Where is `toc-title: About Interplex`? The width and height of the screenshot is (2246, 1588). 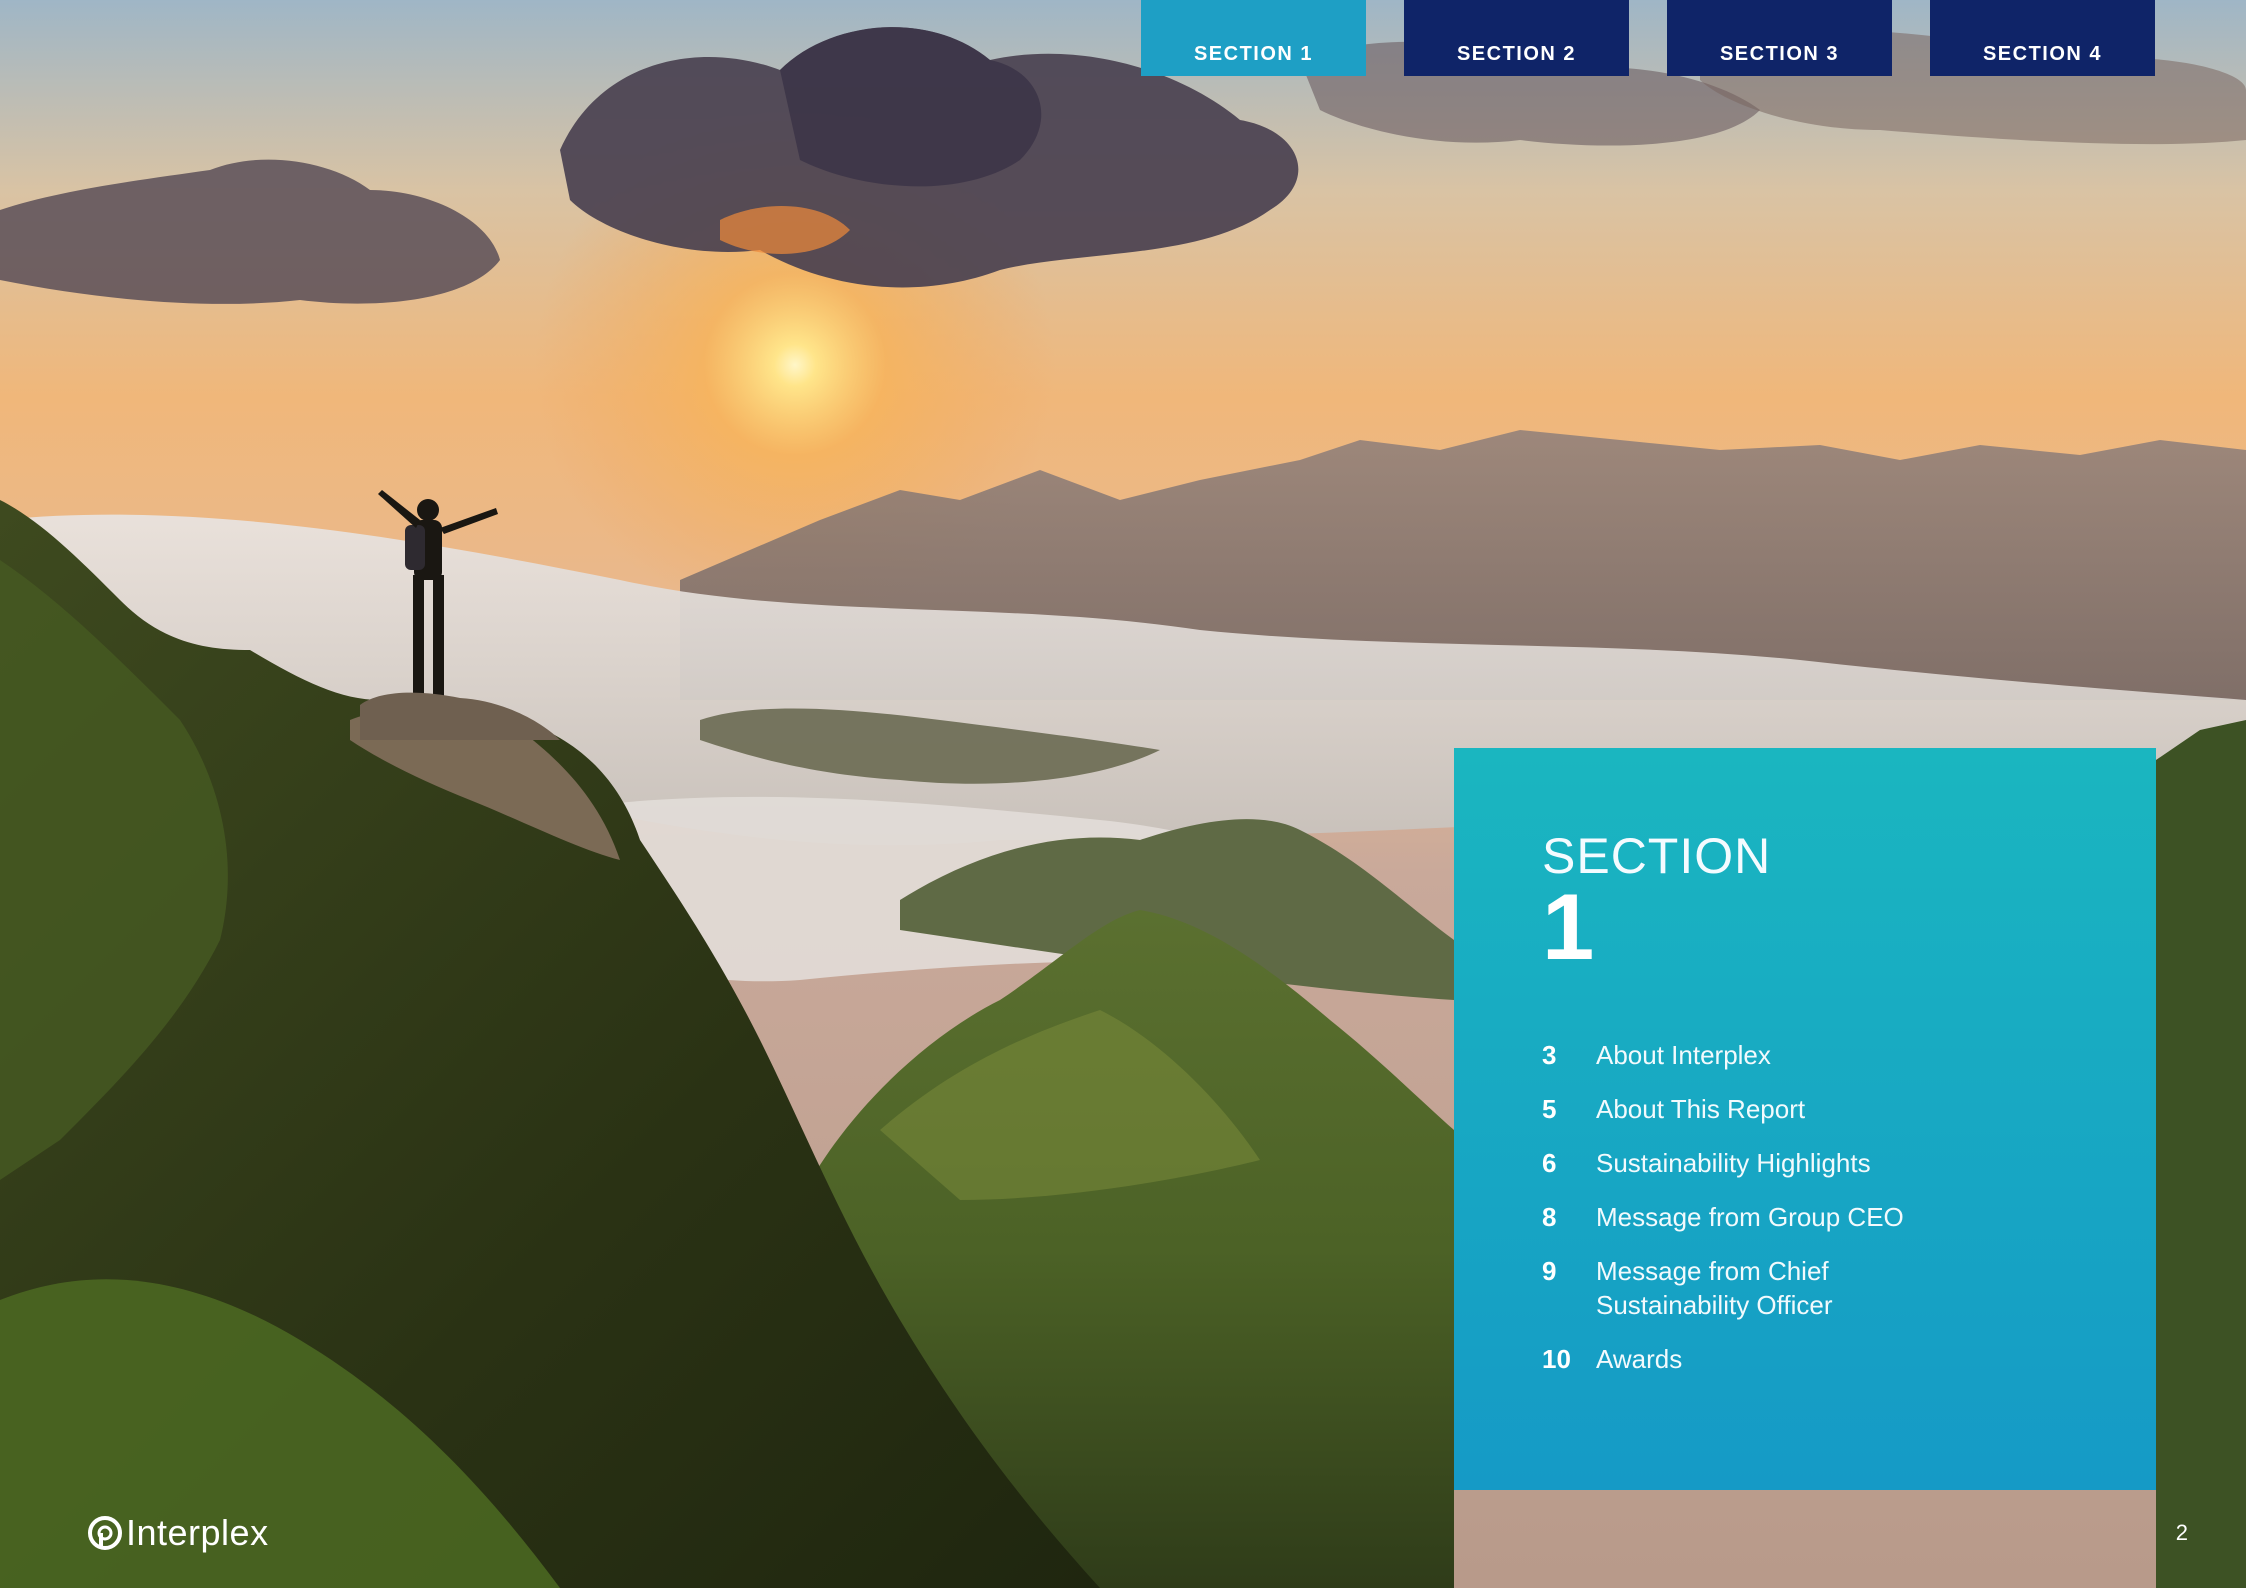 toc-title: About Interplex is located at coordinates (1683, 1055).